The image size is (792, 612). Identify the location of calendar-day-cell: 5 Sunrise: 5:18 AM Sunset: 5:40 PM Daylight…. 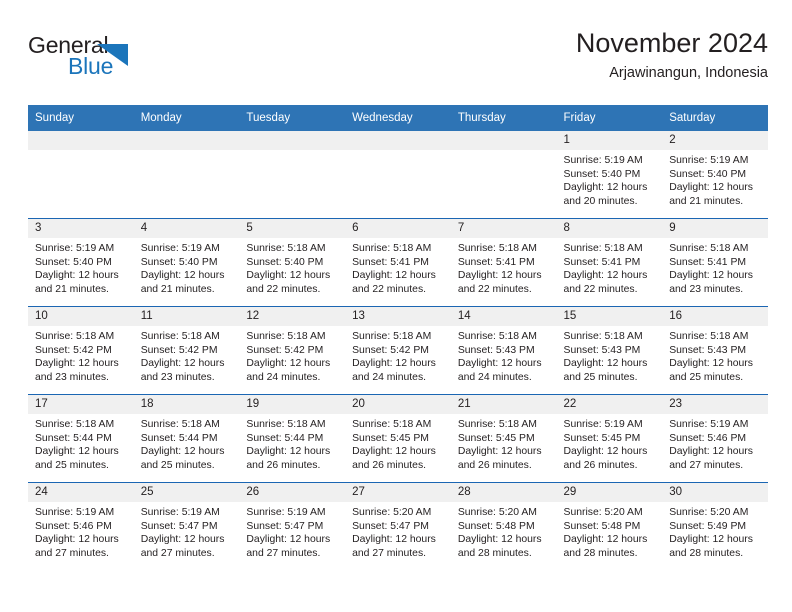
(292, 262).